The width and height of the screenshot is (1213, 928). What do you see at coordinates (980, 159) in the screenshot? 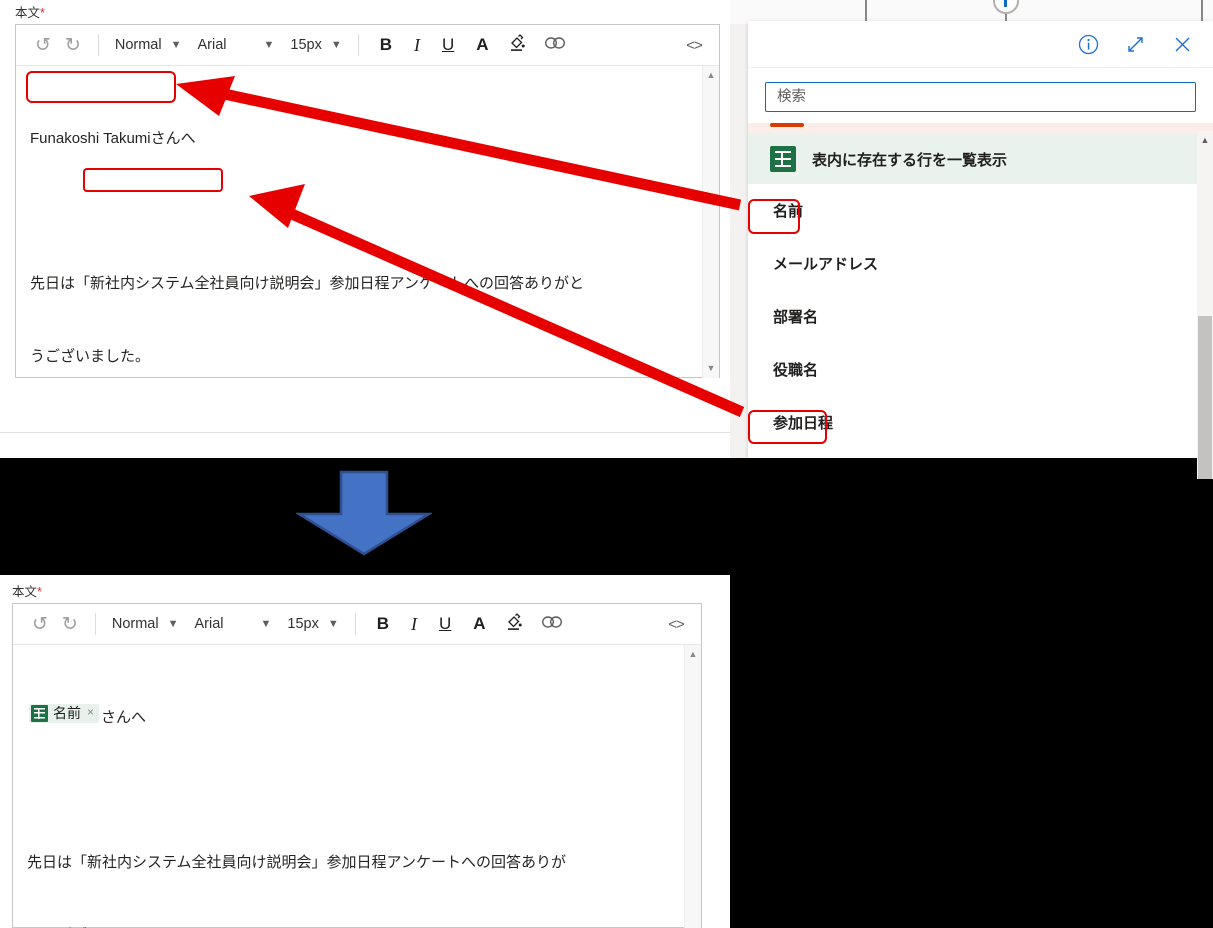
I see `list-item-selected-action: 表内に存在する行を一覧表示` at bounding box center [980, 159].